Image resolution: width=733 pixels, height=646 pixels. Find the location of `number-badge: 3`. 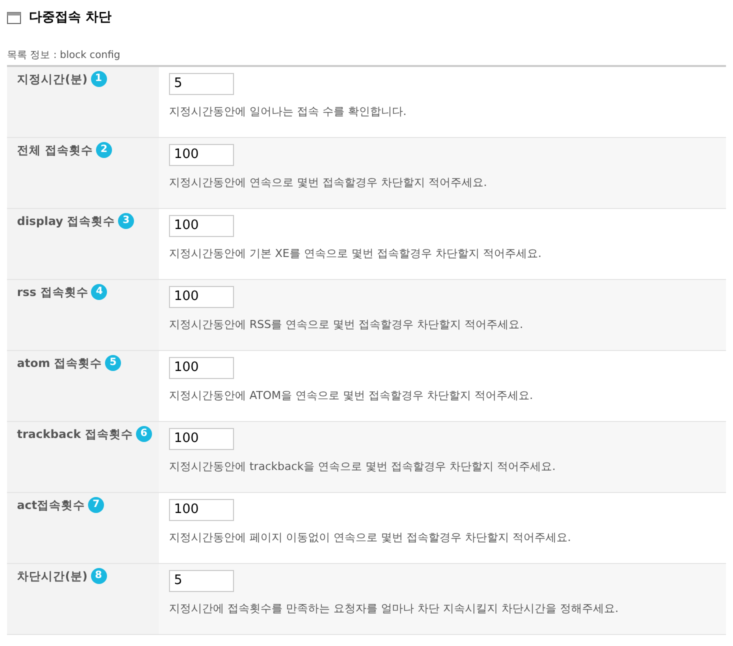

number-badge: 3 is located at coordinates (126, 220).